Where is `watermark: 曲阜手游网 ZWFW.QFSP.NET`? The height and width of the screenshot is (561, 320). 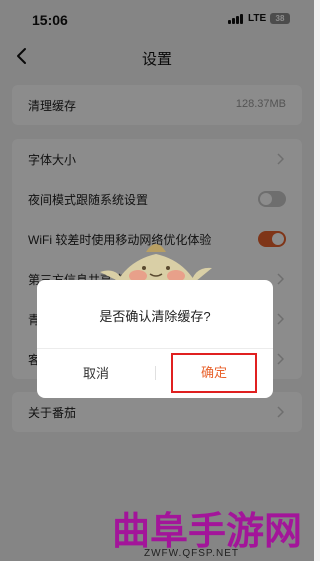 watermark: 曲阜手游网 ZWFW.QFSP.NET is located at coordinates (207, 530).